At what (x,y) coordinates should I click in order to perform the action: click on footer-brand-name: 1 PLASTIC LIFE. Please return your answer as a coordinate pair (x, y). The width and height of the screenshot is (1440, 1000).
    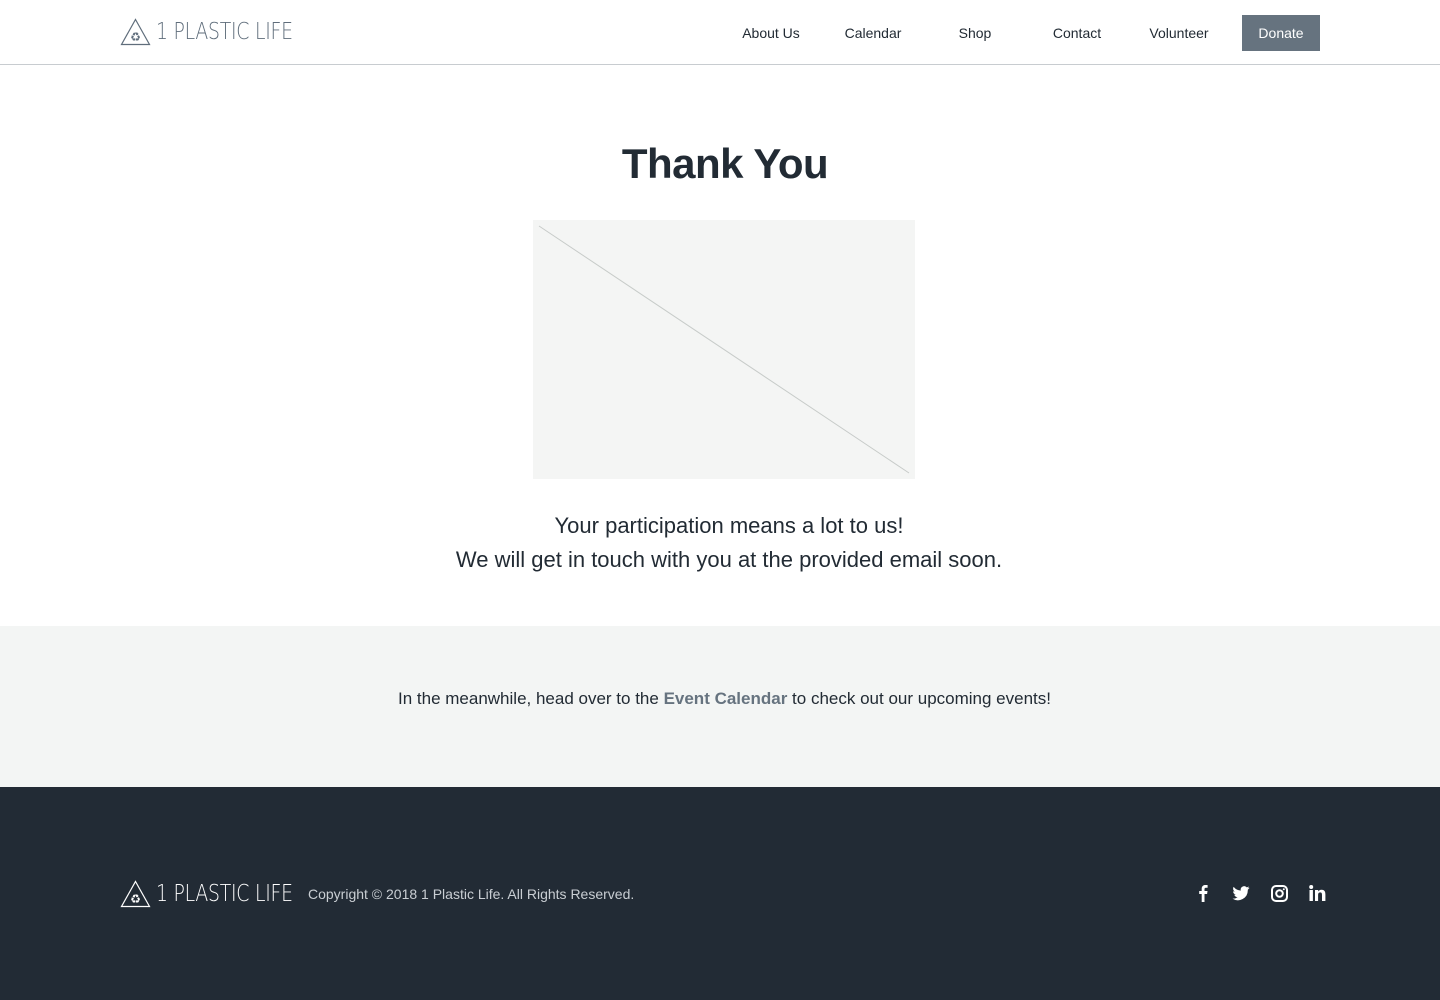
    Looking at the image, I should click on (224, 894).